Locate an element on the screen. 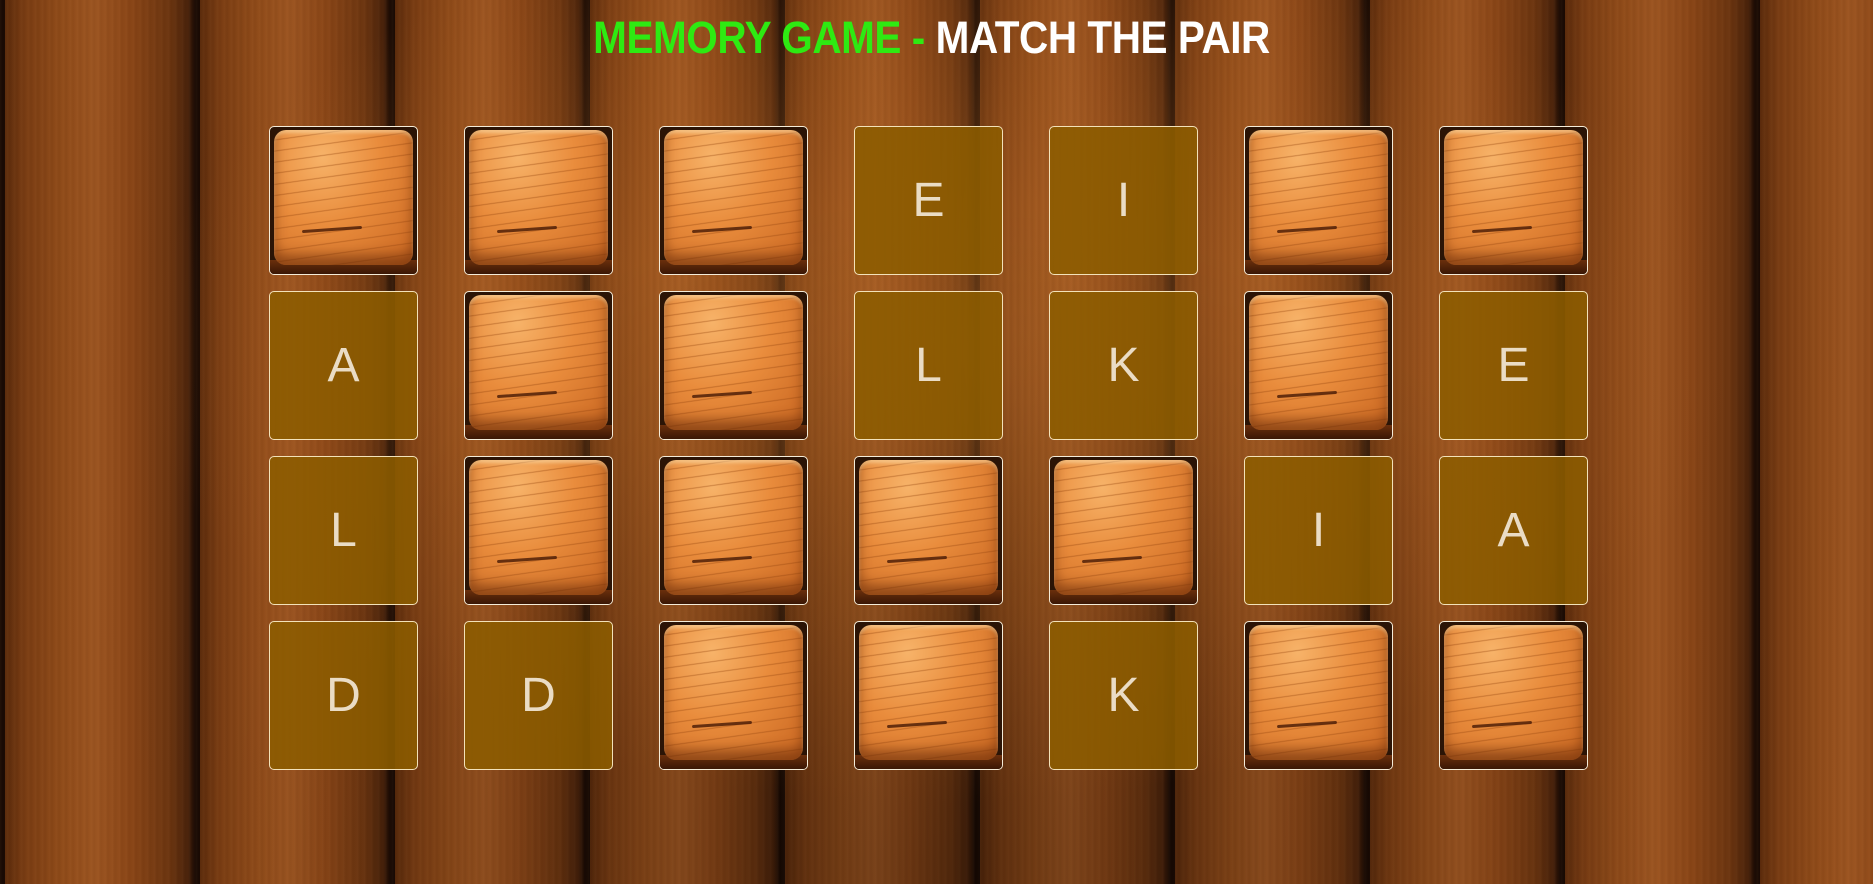 The width and height of the screenshot is (1873, 884). page-title: MEMORY GAME - MATCH THE PAIR is located at coordinates (931, 38).